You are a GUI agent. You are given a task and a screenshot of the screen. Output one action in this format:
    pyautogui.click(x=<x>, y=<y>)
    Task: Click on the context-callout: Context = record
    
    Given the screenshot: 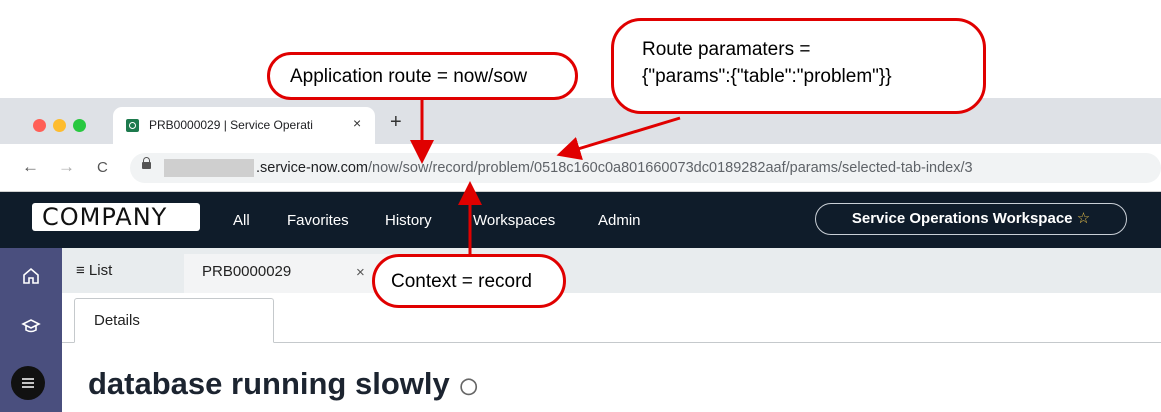 What is the action you would take?
    pyautogui.click(x=469, y=281)
    